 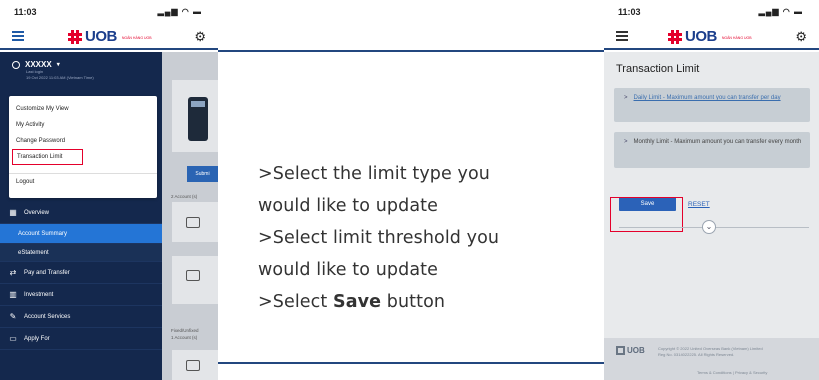 What do you see at coordinates (374, 174) in the screenshot?
I see `instruction-line-1: >Select the limit type you` at bounding box center [374, 174].